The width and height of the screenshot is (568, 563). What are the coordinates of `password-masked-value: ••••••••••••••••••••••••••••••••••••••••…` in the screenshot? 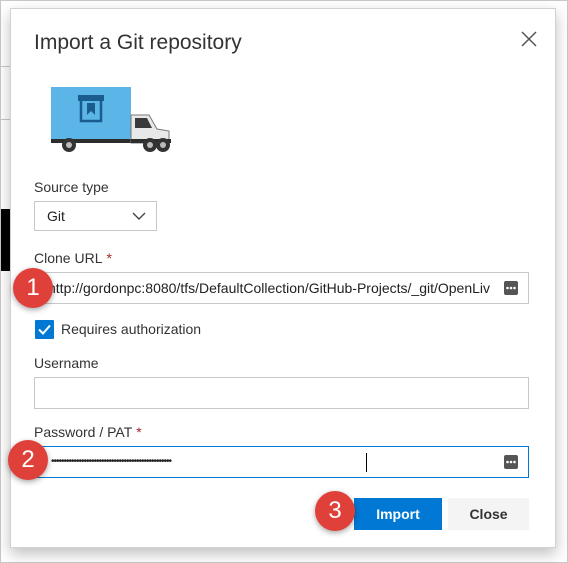 It's located at (111, 461).